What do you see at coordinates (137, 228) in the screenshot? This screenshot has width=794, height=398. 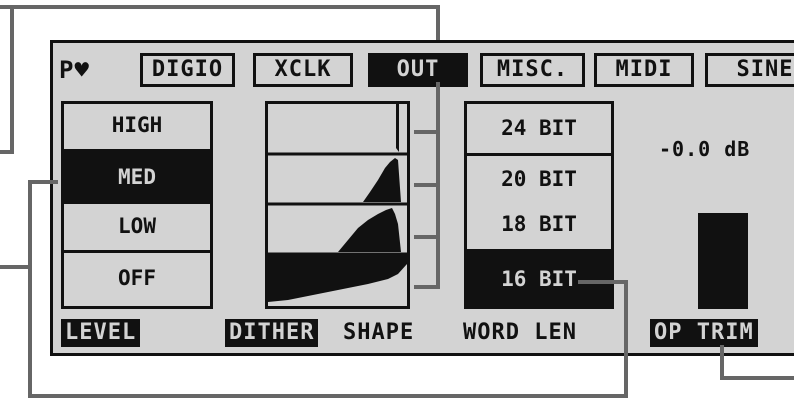 I see `level-option-low: LOW` at bounding box center [137, 228].